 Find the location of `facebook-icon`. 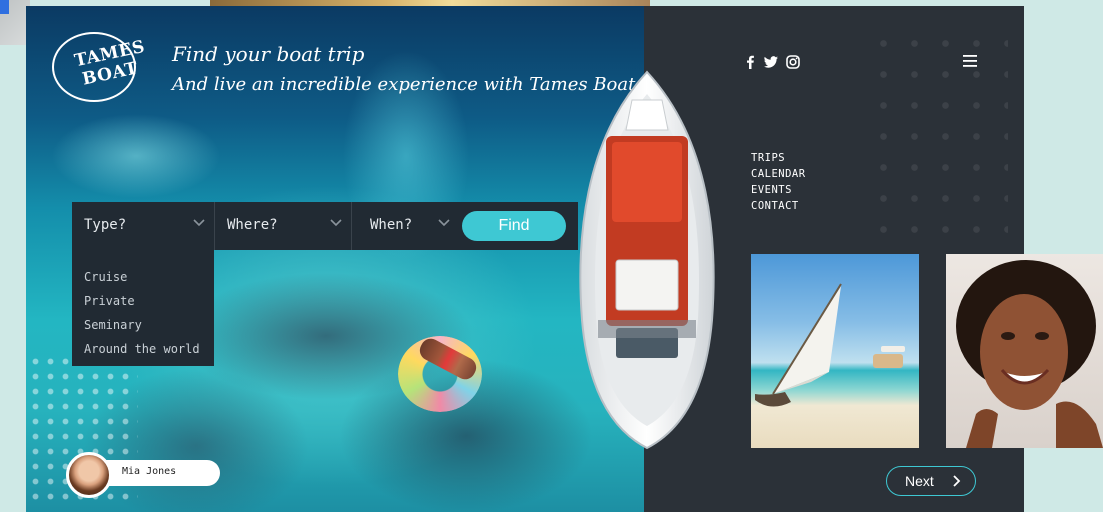

facebook-icon is located at coordinates (750, 62).